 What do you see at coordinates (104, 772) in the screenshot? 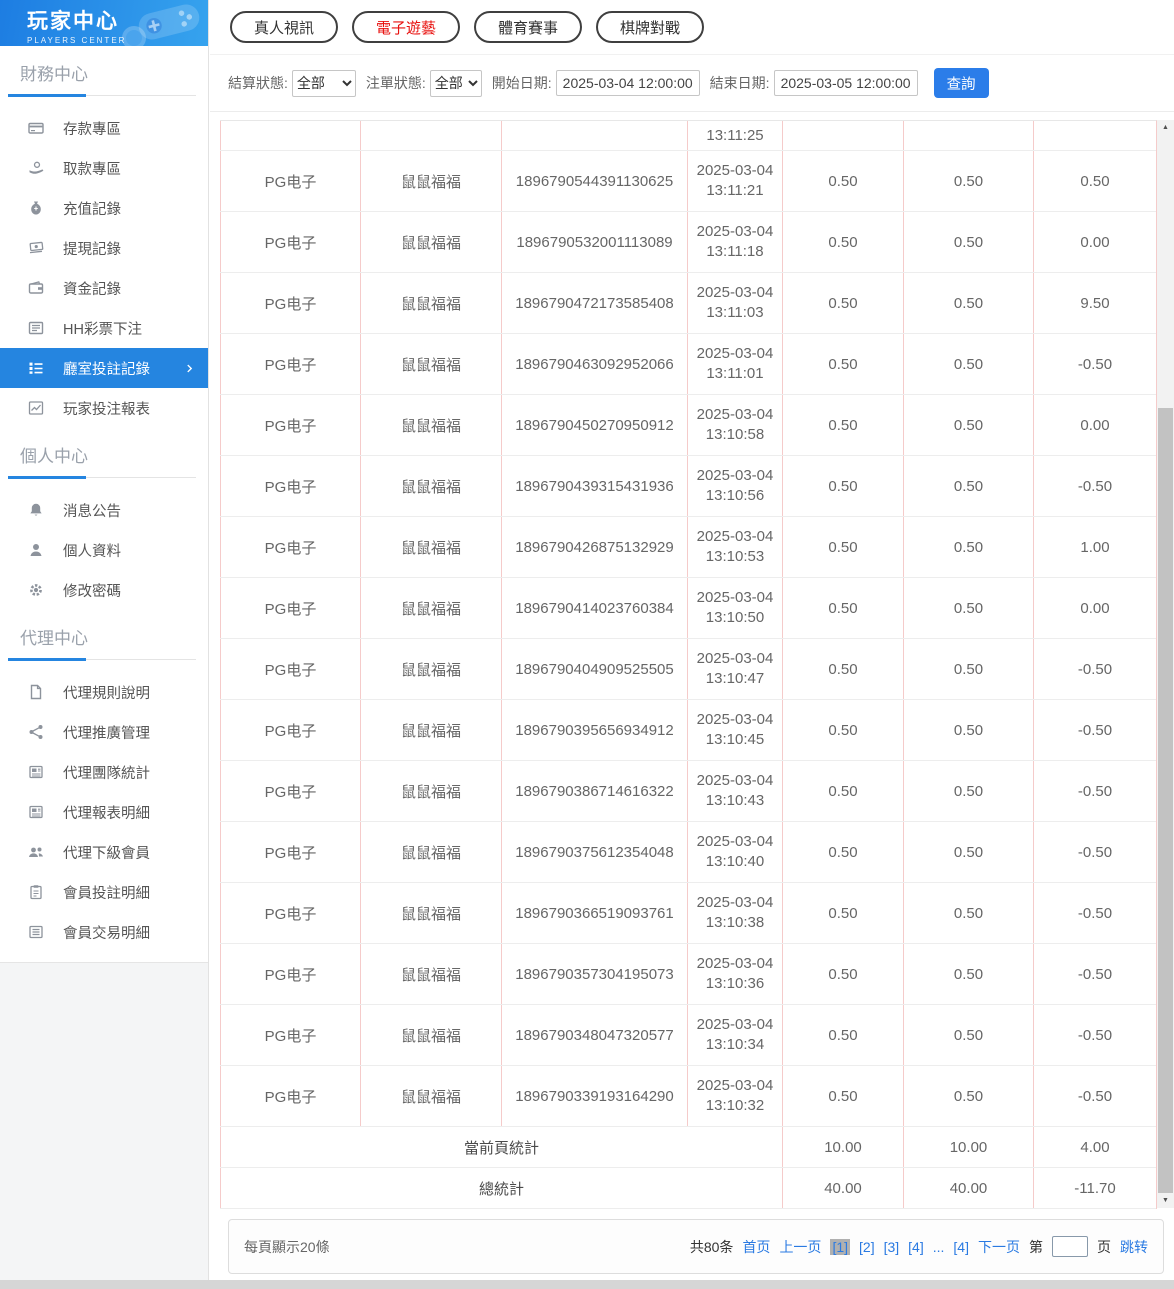
I see `sidebar-item-代理團隊統計: 代理團隊統計` at bounding box center [104, 772].